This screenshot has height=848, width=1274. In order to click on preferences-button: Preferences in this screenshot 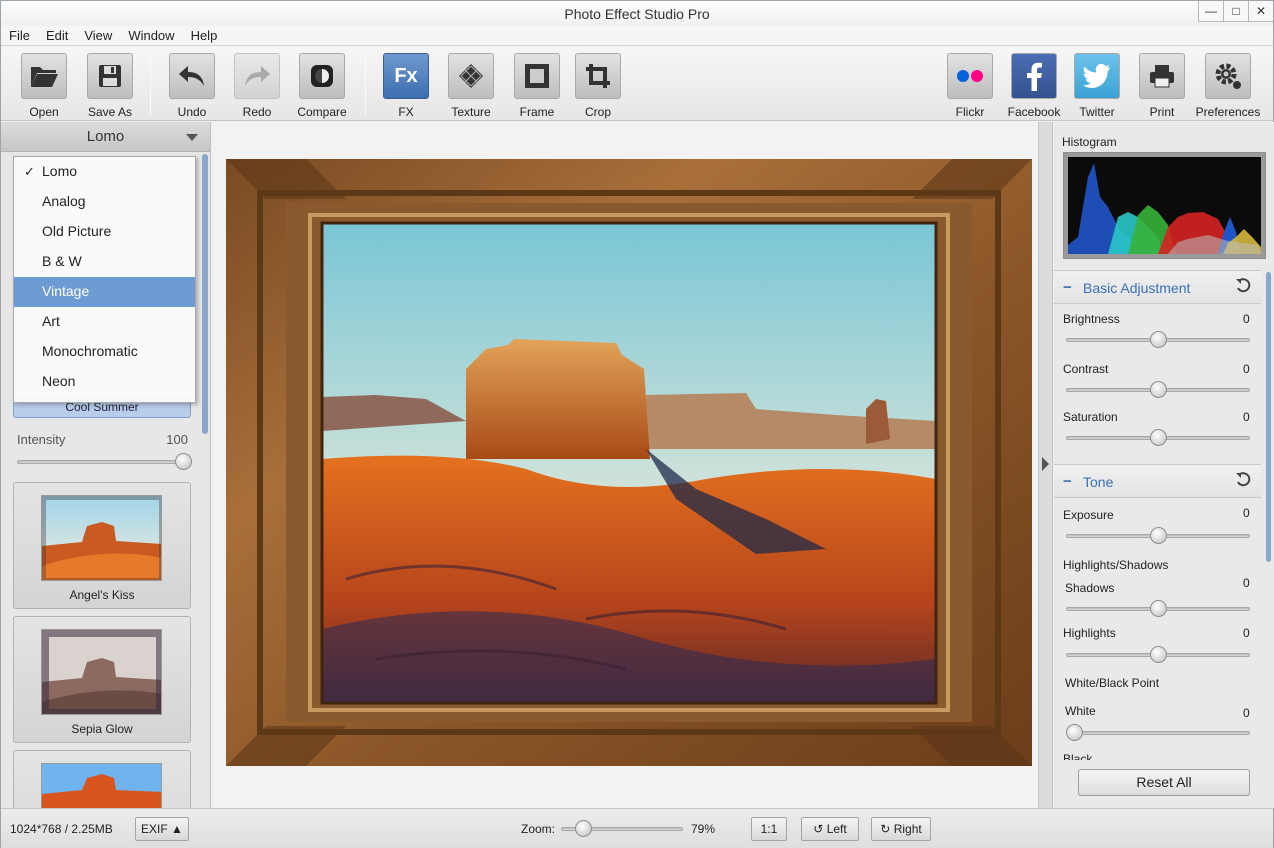, I will do `click(1228, 86)`.